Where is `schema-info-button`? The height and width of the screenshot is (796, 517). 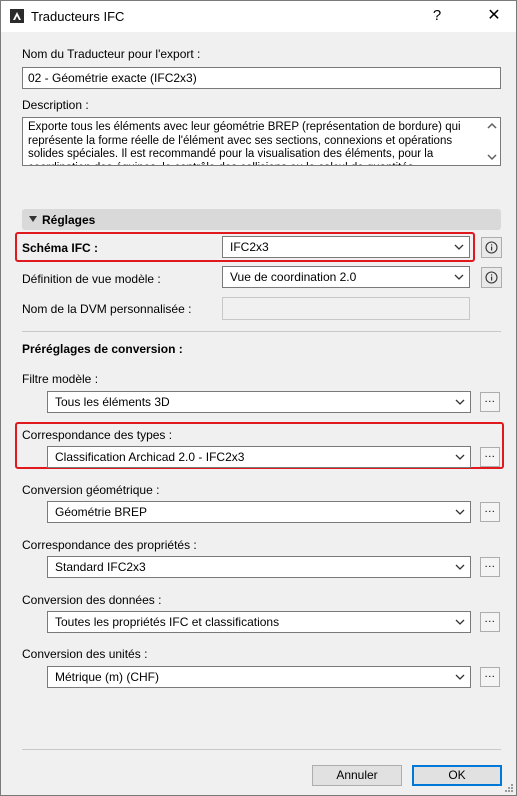 schema-info-button is located at coordinates (491, 247).